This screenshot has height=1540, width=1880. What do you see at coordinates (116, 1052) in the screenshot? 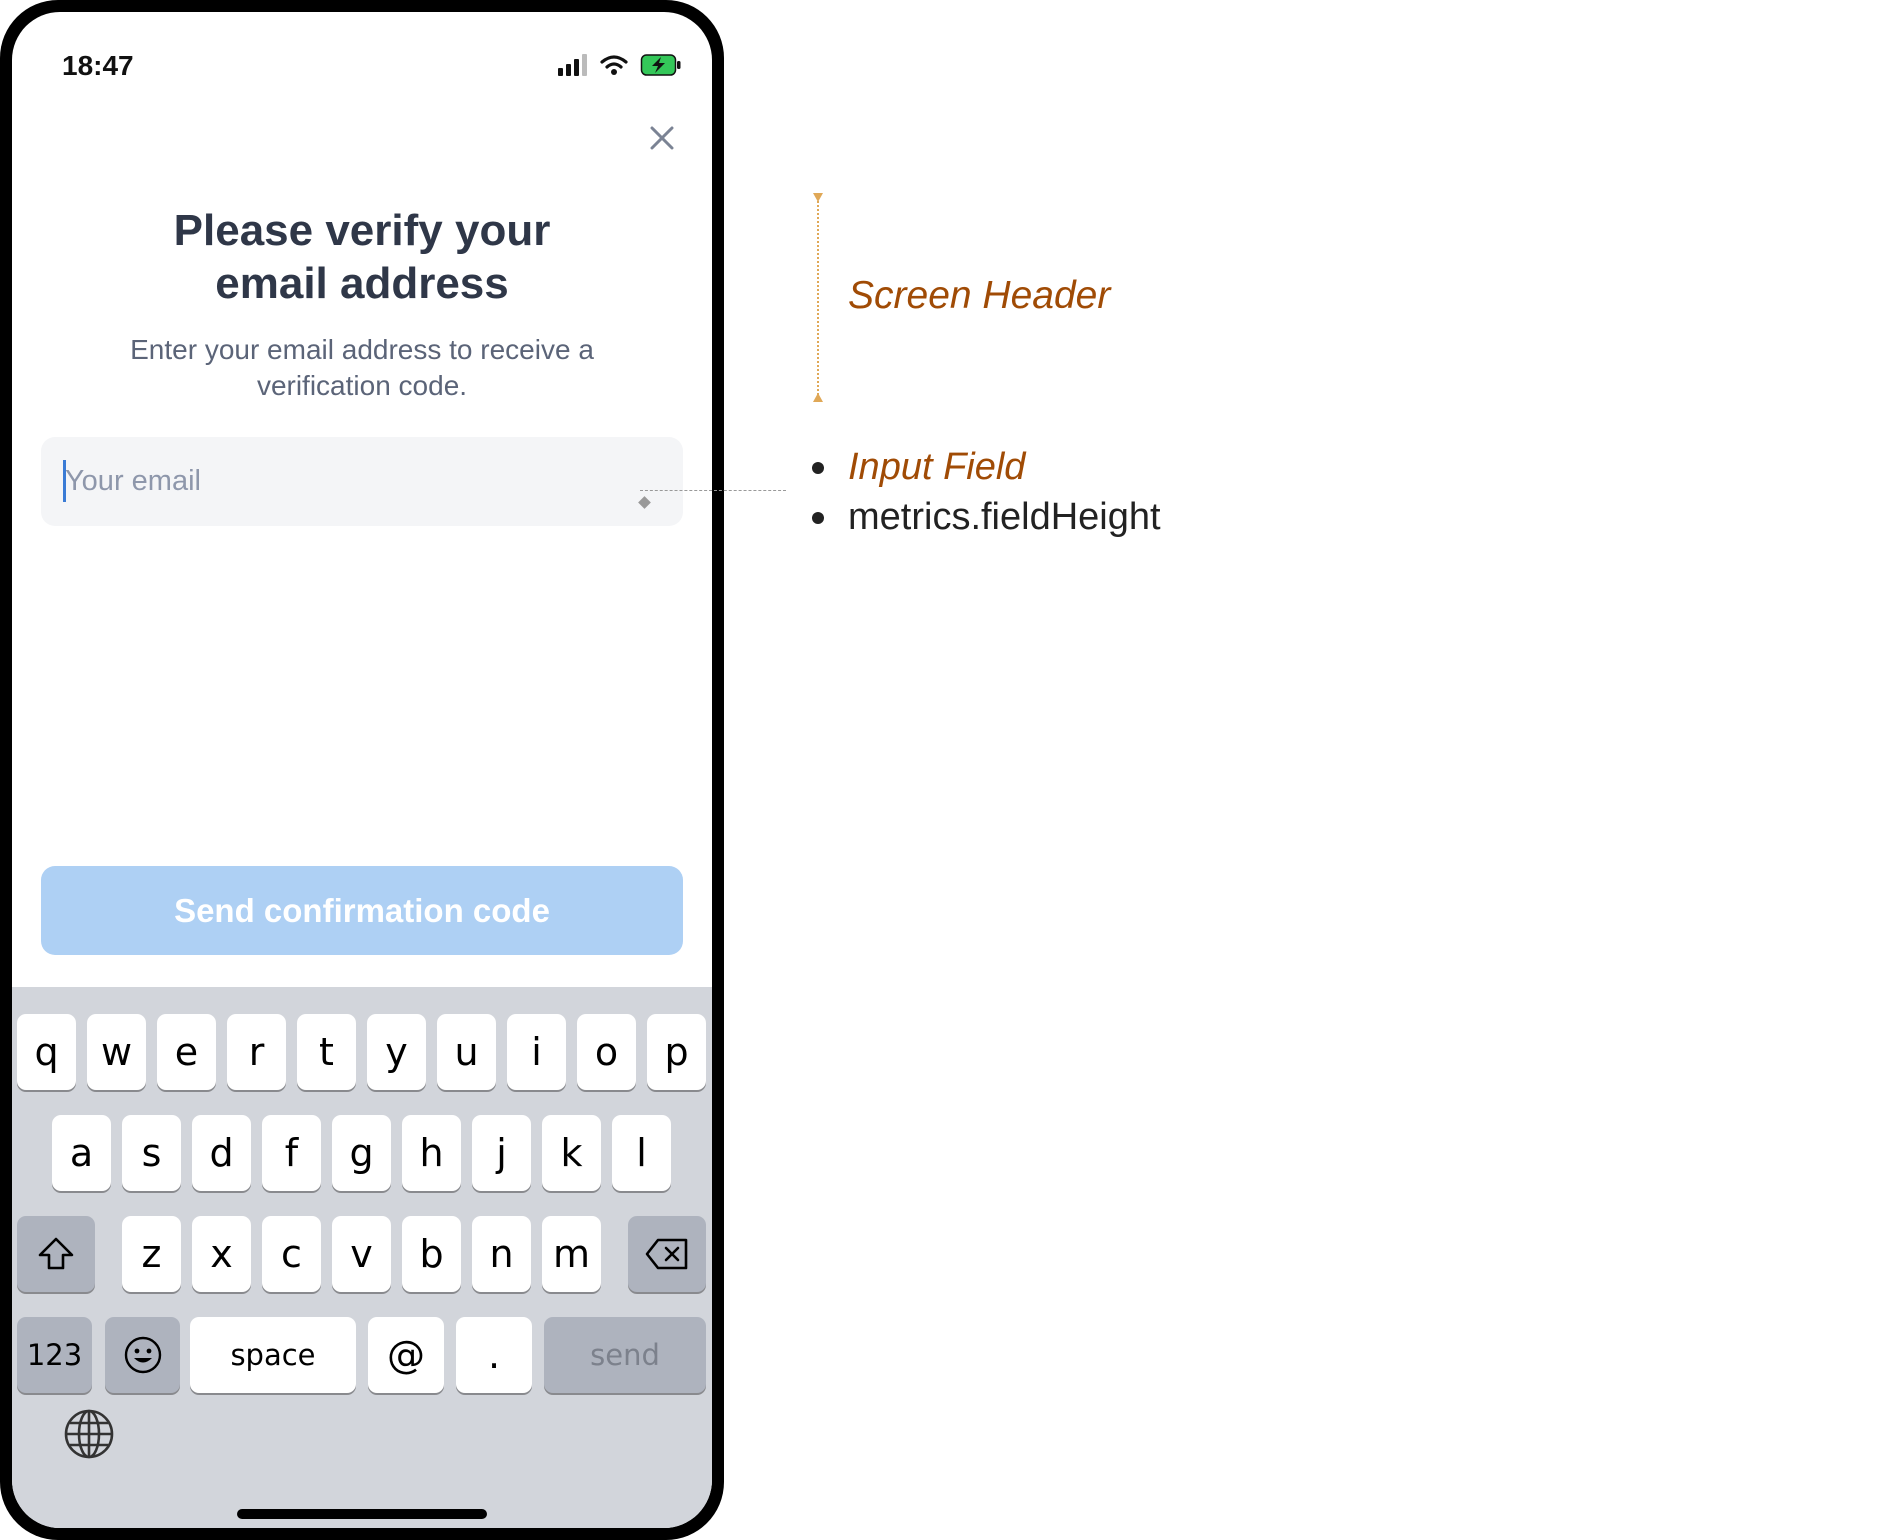
I see `key-w: w` at bounding box center [116, 1052].